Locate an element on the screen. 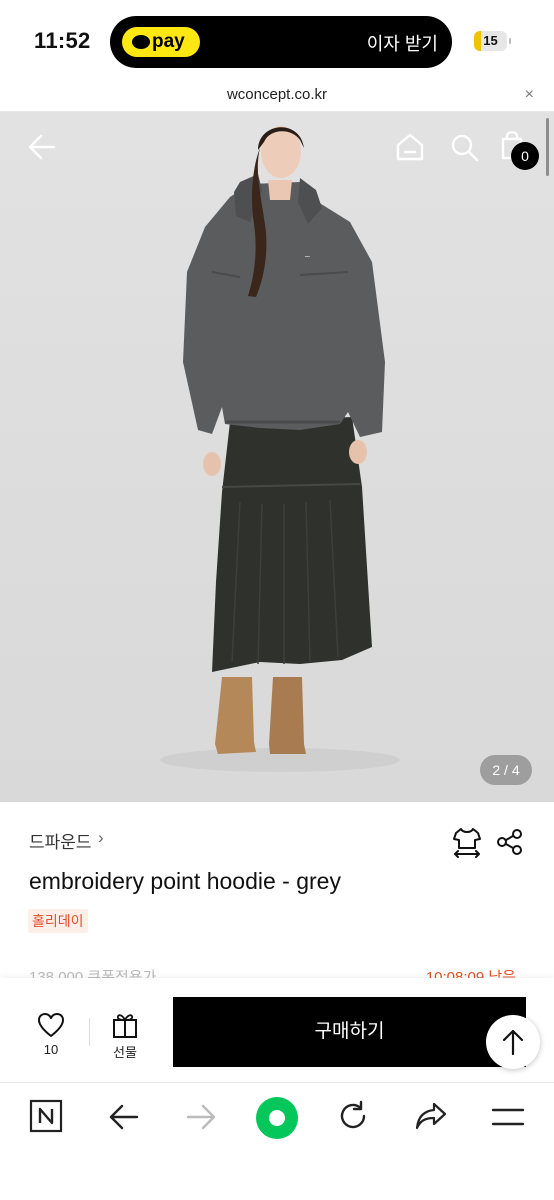  battery-icon: 15 is located at coordinates (492, 41).